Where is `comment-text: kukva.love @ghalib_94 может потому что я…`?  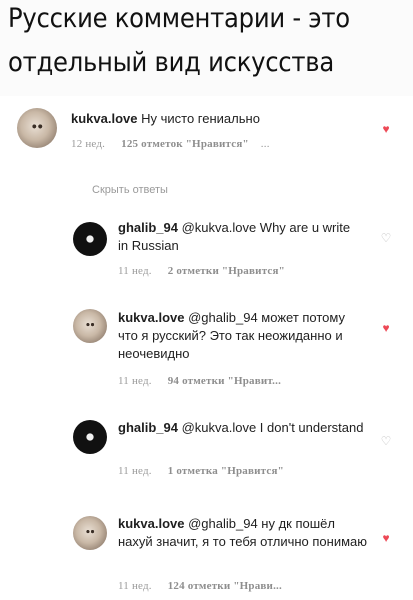
comment-text: kukva.love @ghalib_94 может потому что я… is located at coordinates (240, 336).